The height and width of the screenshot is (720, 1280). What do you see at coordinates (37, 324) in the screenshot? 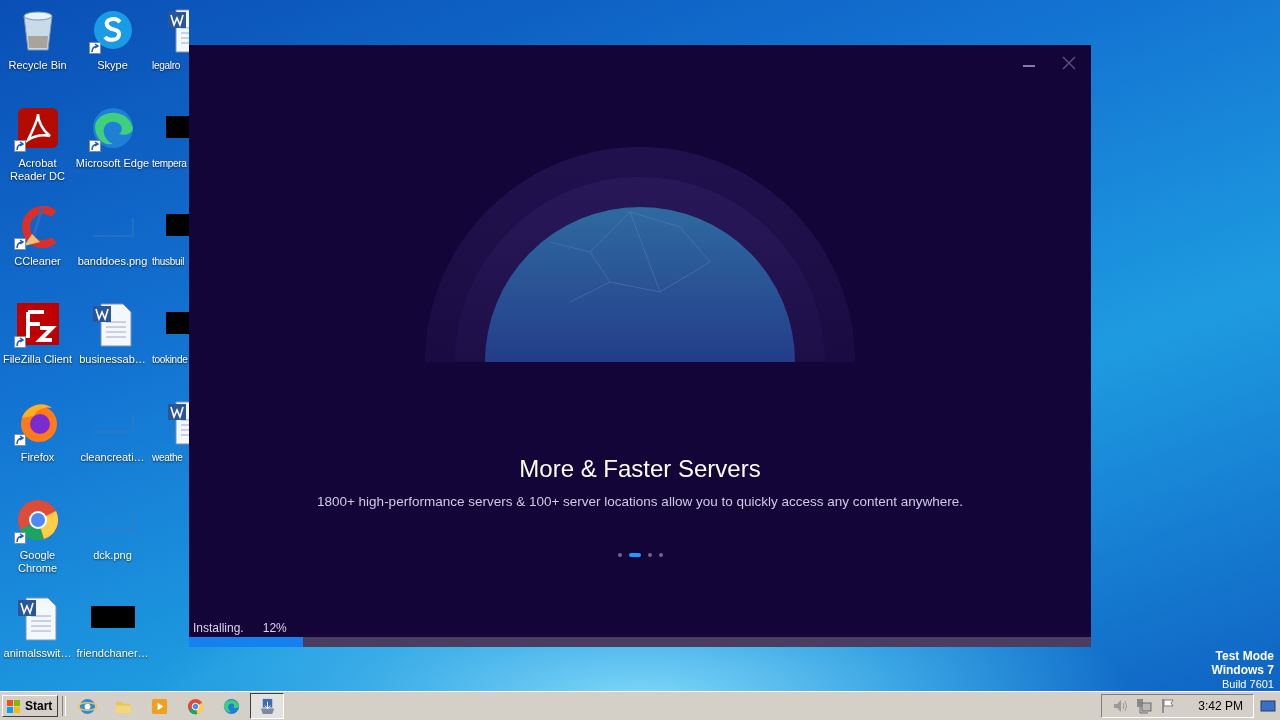
I see `ftp-app-icon` at bounding box center [37, 324].